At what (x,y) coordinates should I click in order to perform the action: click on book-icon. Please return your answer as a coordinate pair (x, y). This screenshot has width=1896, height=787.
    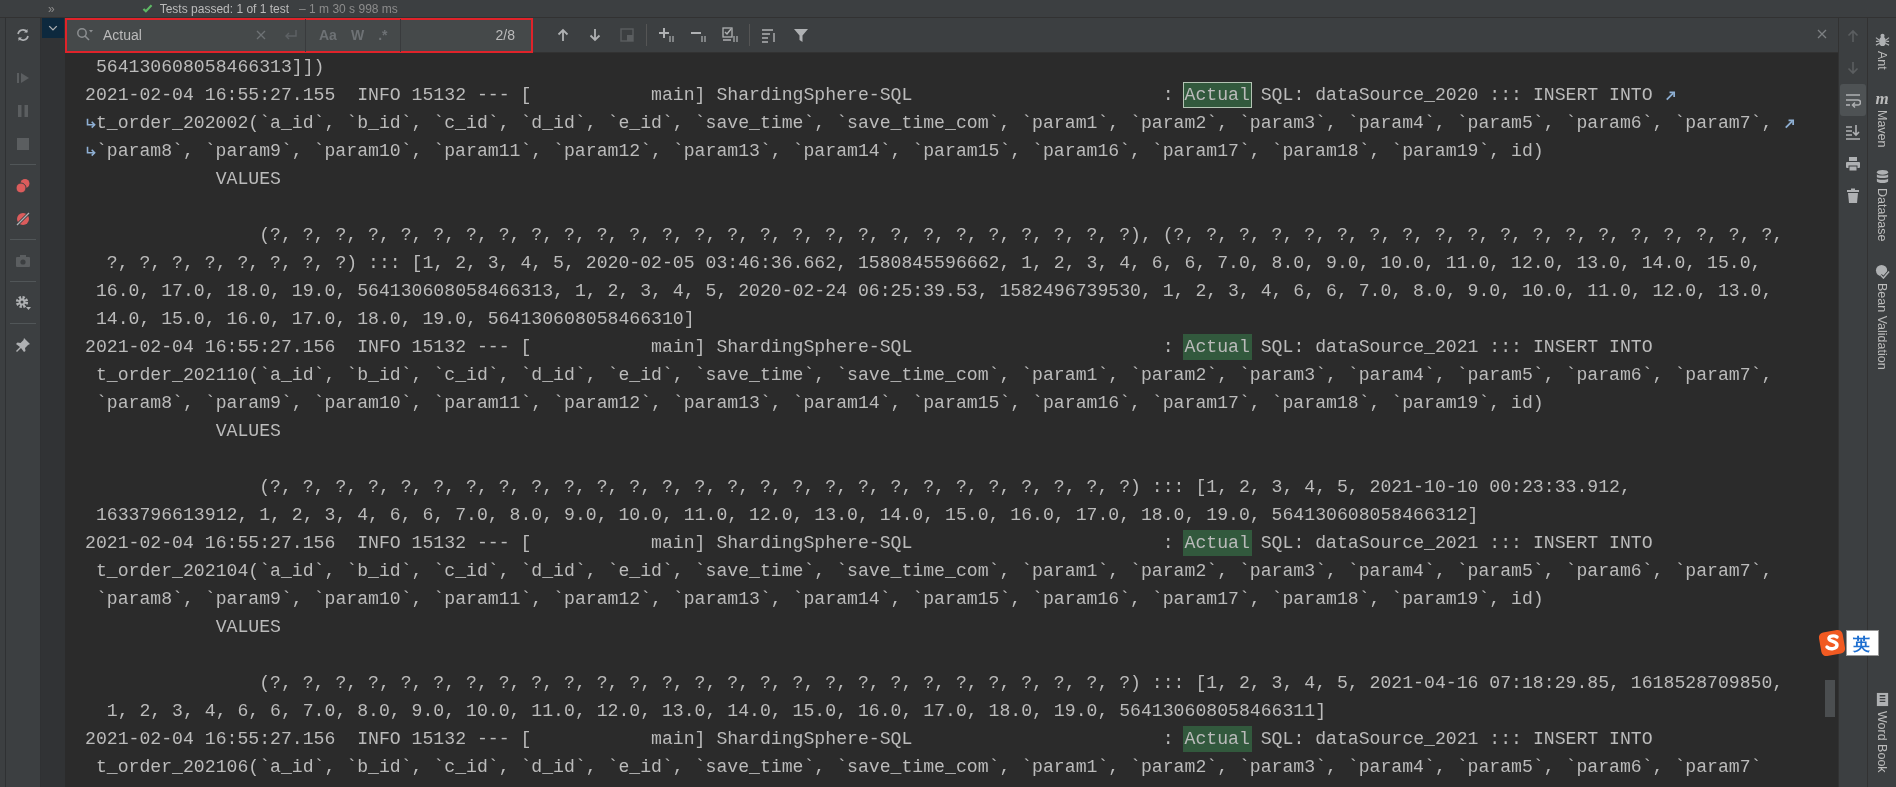
    Looking at the image, I should click on (1882, 700).